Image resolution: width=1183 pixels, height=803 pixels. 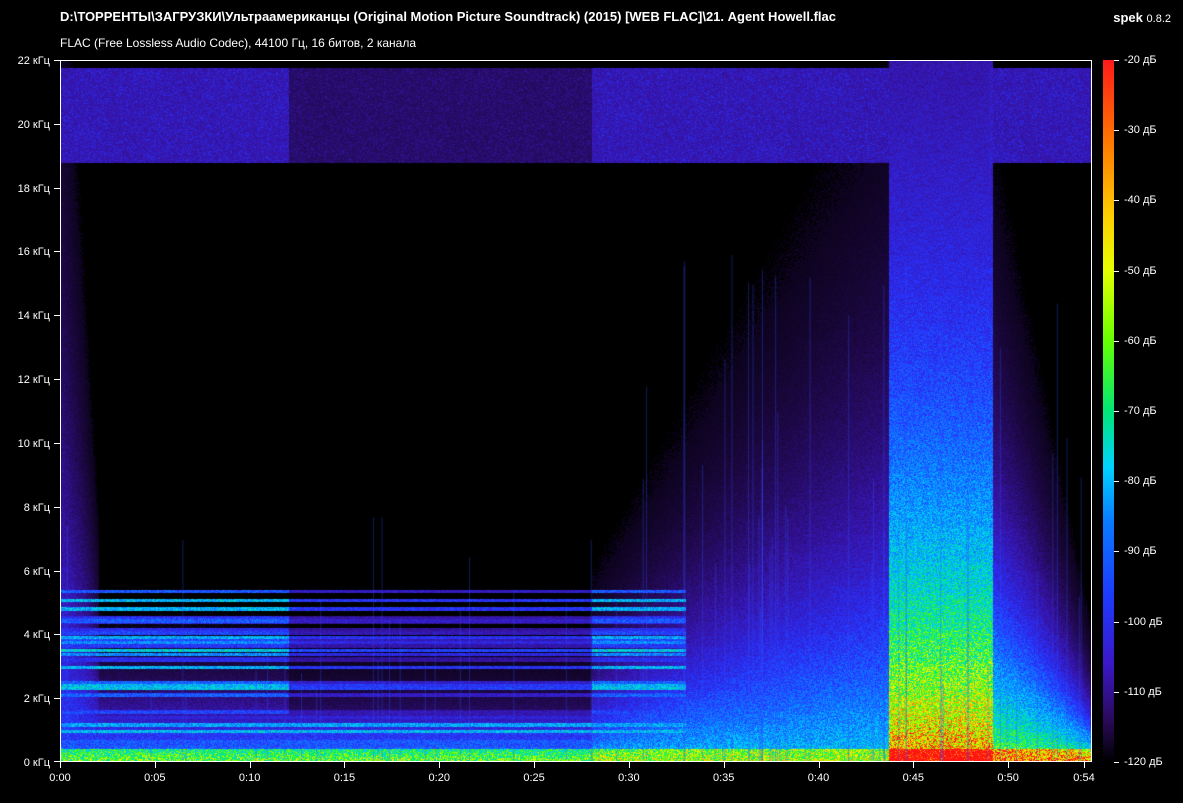 I want to click on y-tick-label: 10 кГц, so click(x=33, y=443).